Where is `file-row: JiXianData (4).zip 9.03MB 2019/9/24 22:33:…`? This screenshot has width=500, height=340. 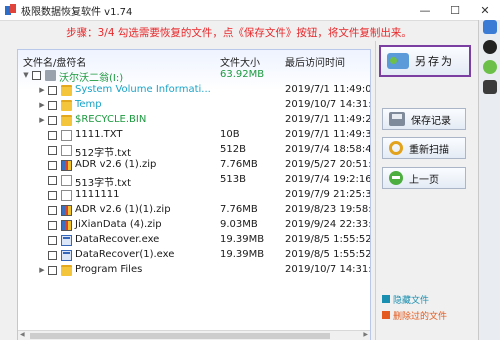
file-row: JiXianData (4).zip 9.03MB 2019/9/24 22:33:… is located at coordinates (194, 225).